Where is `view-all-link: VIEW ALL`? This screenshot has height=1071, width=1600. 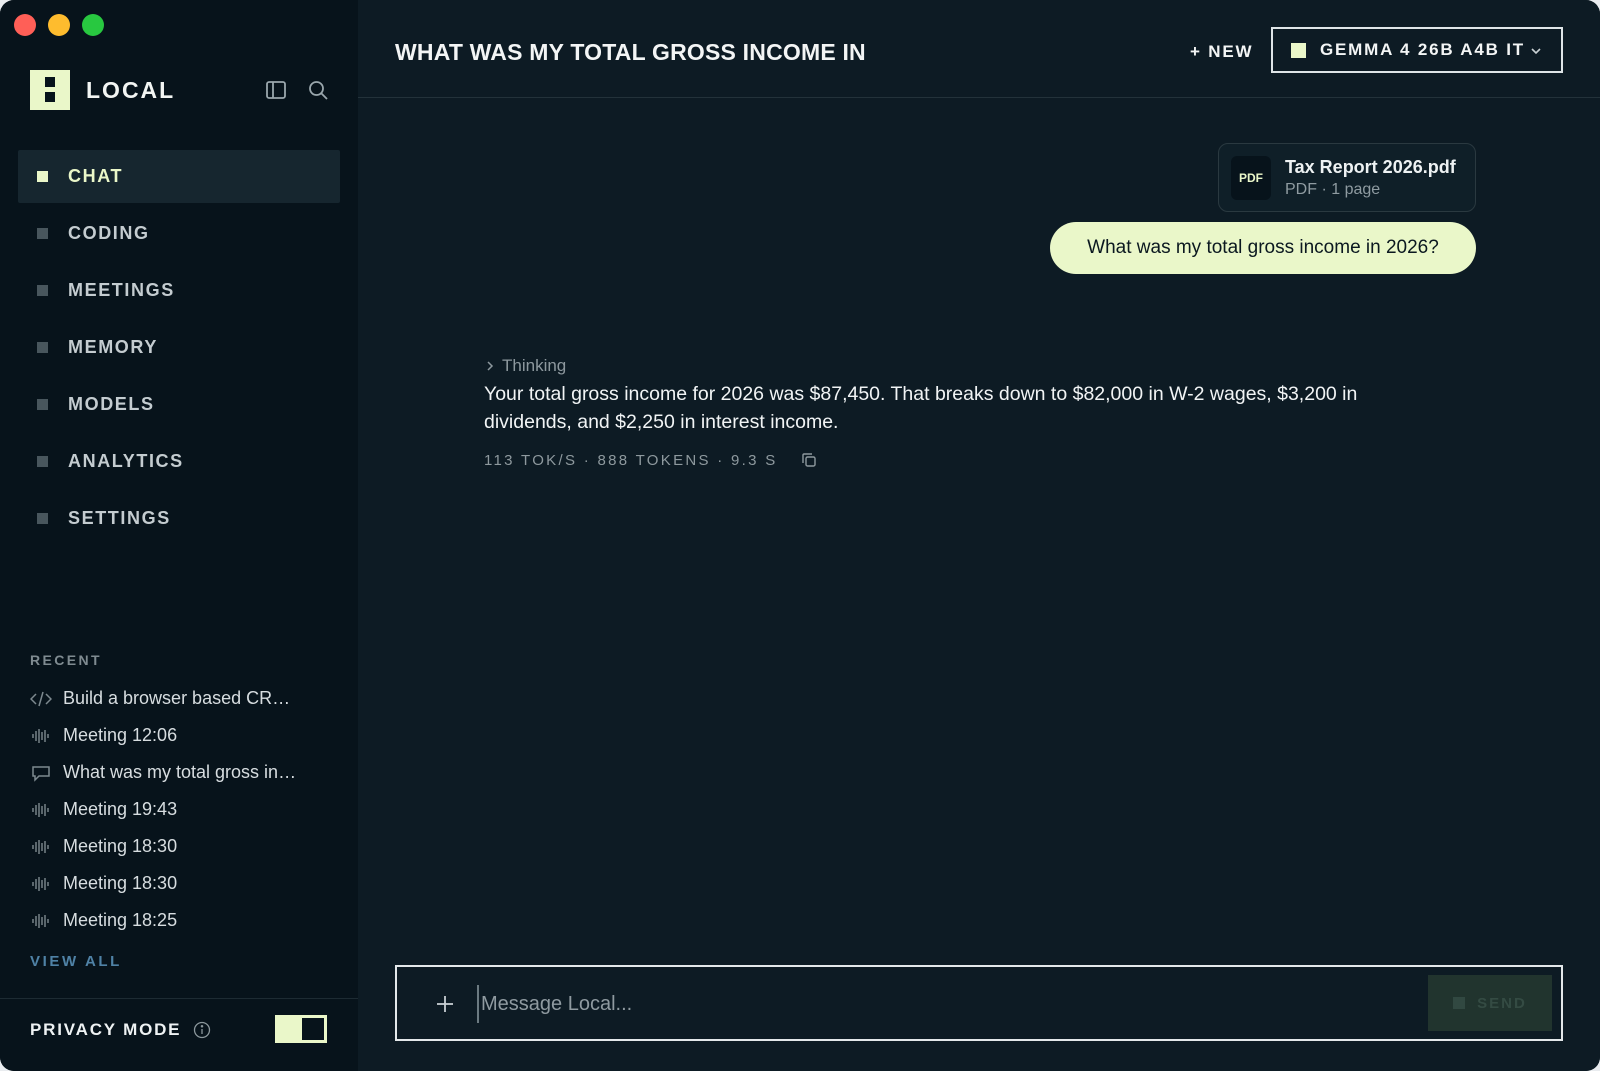 view-all-link: VIEW ALL is located at coordinates (76, 961).